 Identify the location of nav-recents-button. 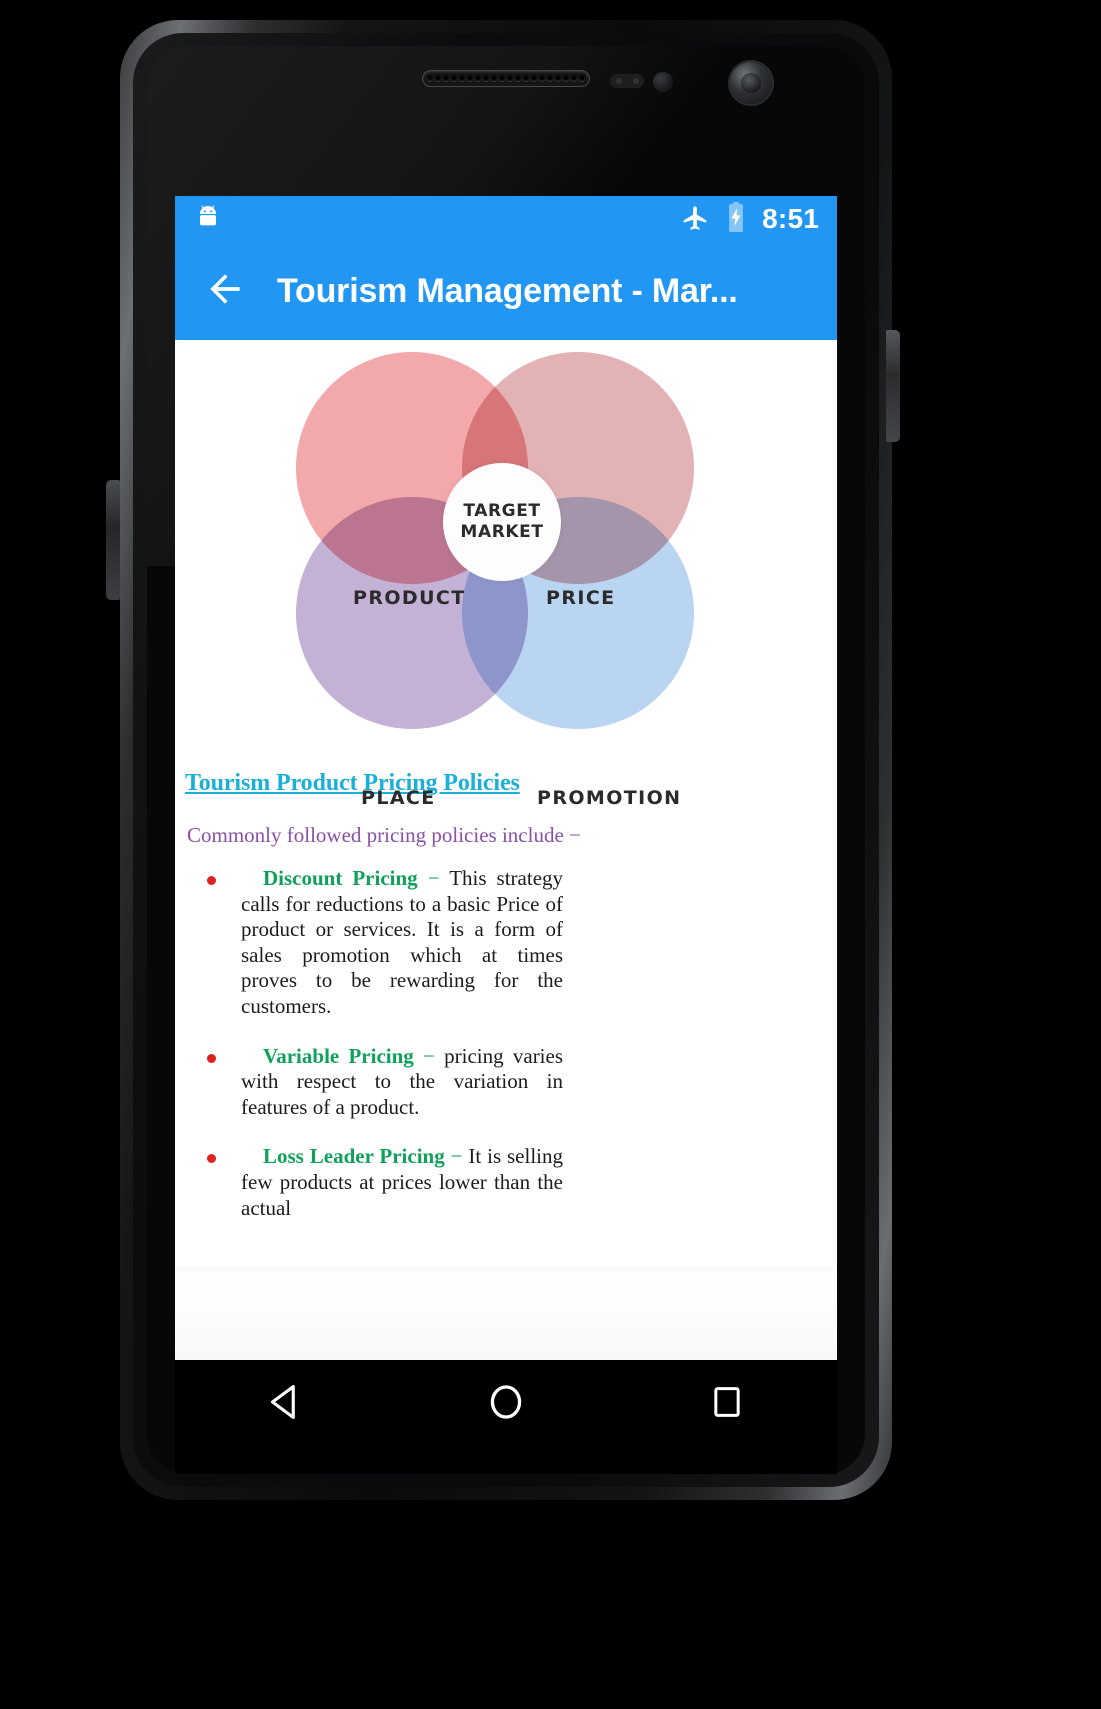
(726, 1404).